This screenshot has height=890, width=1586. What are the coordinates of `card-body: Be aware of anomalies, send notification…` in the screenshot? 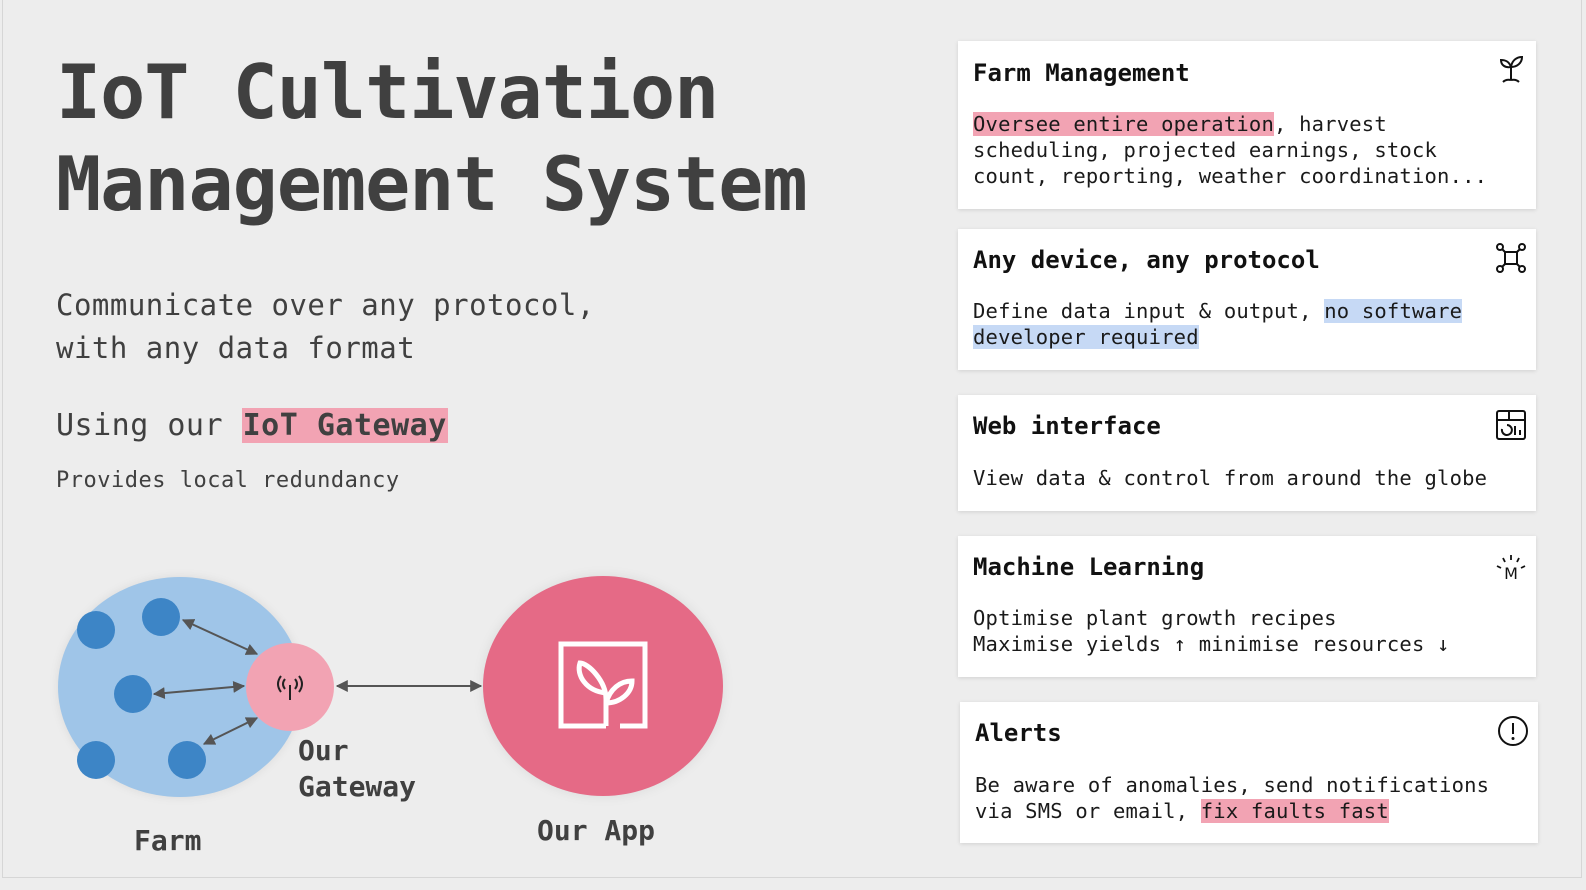 It's located at (1232, 798).